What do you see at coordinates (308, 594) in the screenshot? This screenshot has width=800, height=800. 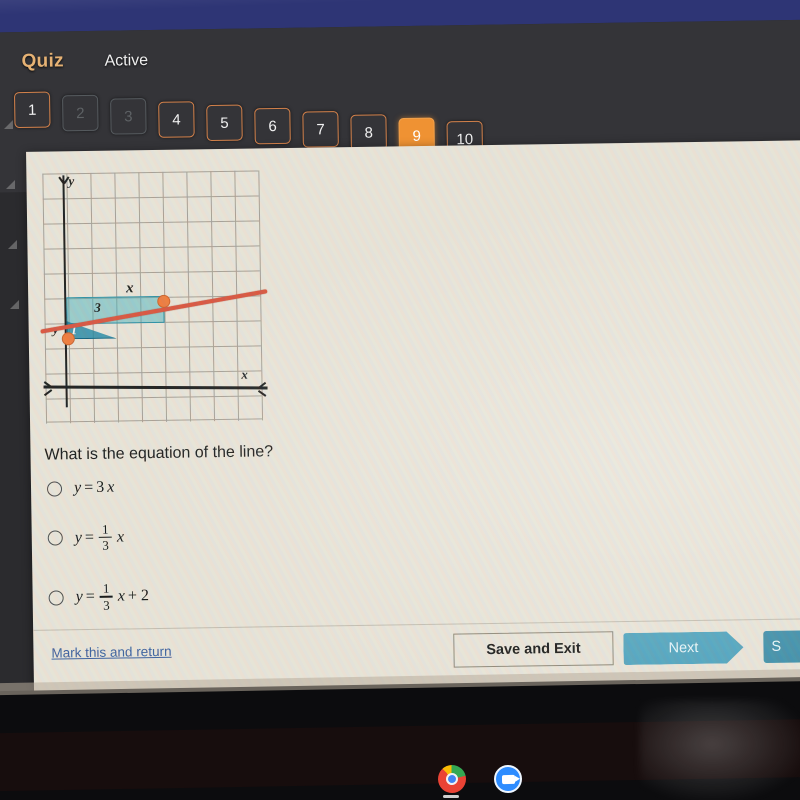 I see `answer-option-c: y = 1 3 x + 2` at bounding box center [308, 594].